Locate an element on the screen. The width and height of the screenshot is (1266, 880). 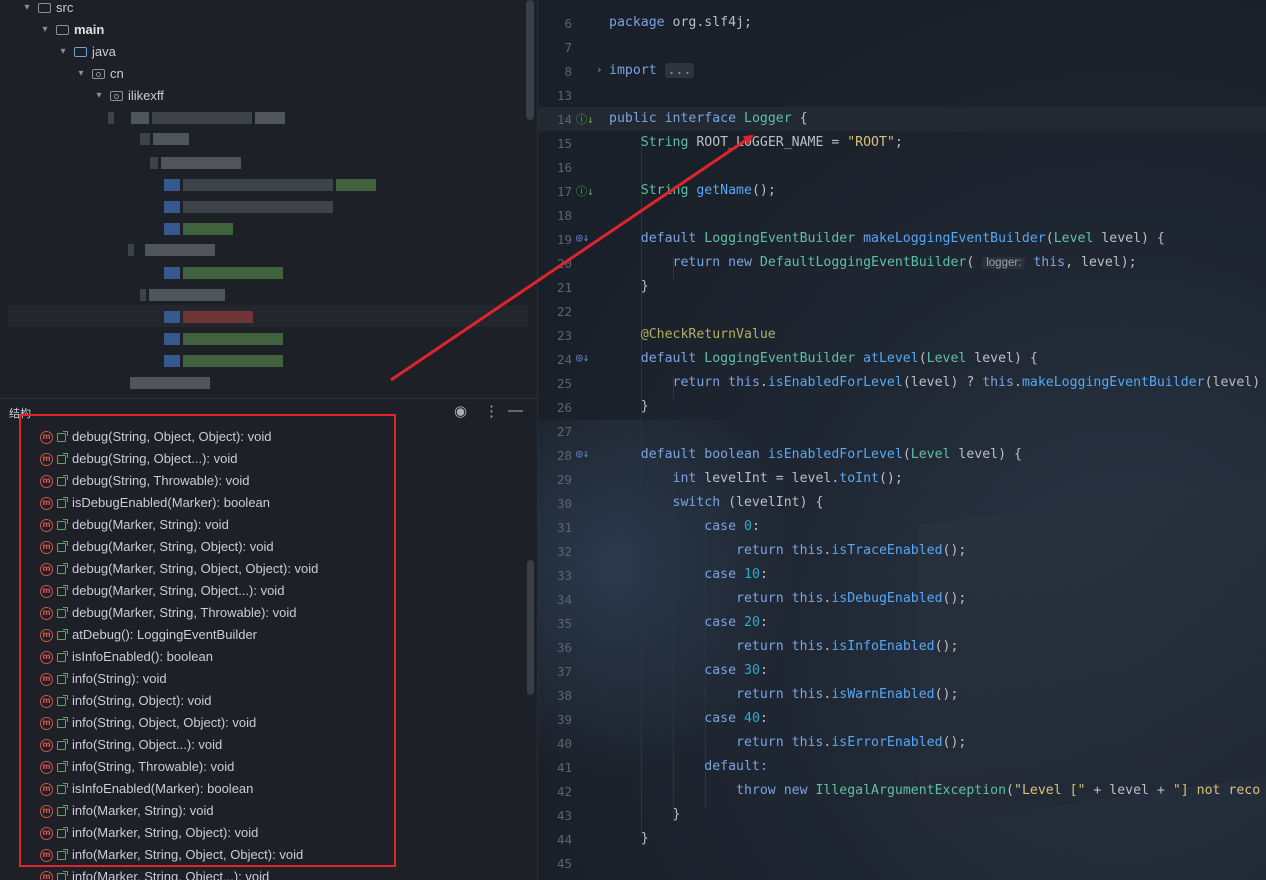
structure-method-item: m isDebugEnabled(Marker): boolean is located at coordinates (262, 503).